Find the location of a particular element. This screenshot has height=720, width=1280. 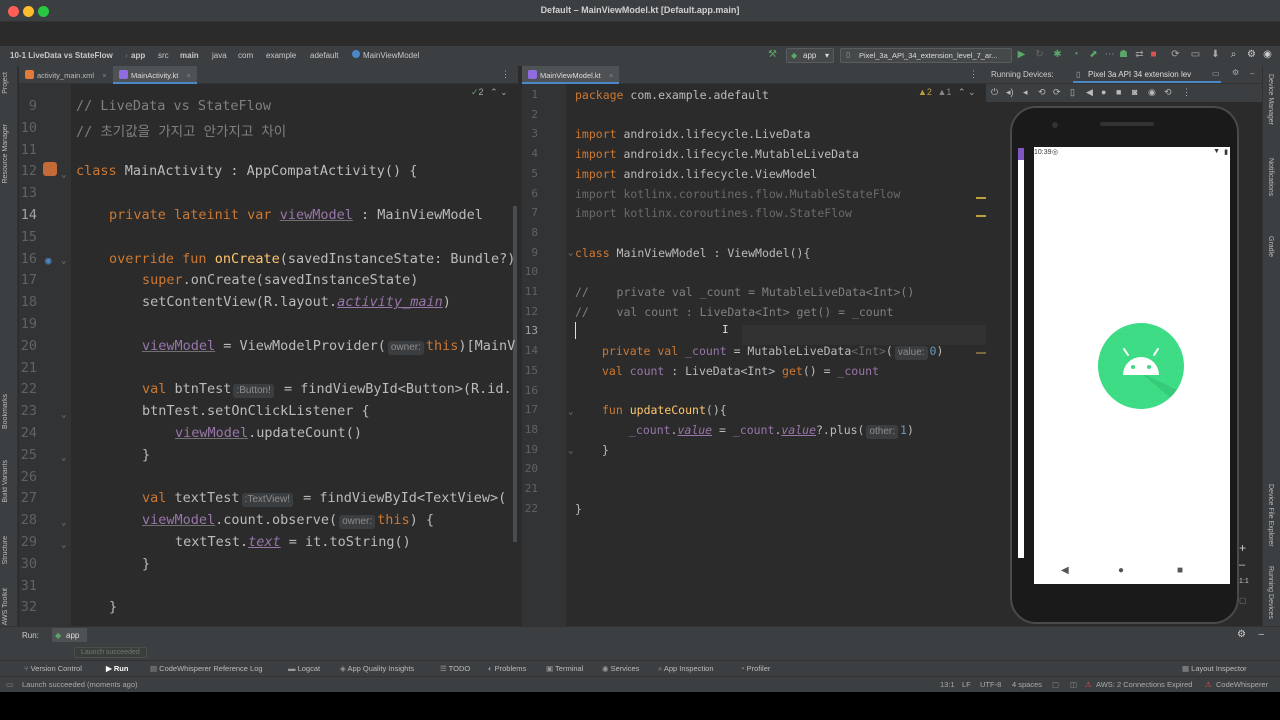

breadcrumb-java: java is located at coordinates (219, 55).